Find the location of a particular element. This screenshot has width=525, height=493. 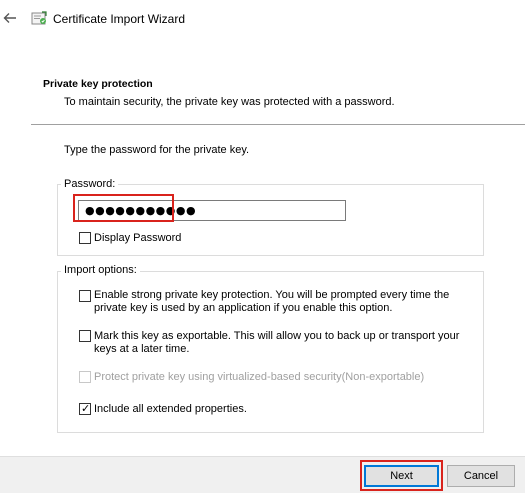

checkmark-icon: ✓ is located at coordinates (86, 409).